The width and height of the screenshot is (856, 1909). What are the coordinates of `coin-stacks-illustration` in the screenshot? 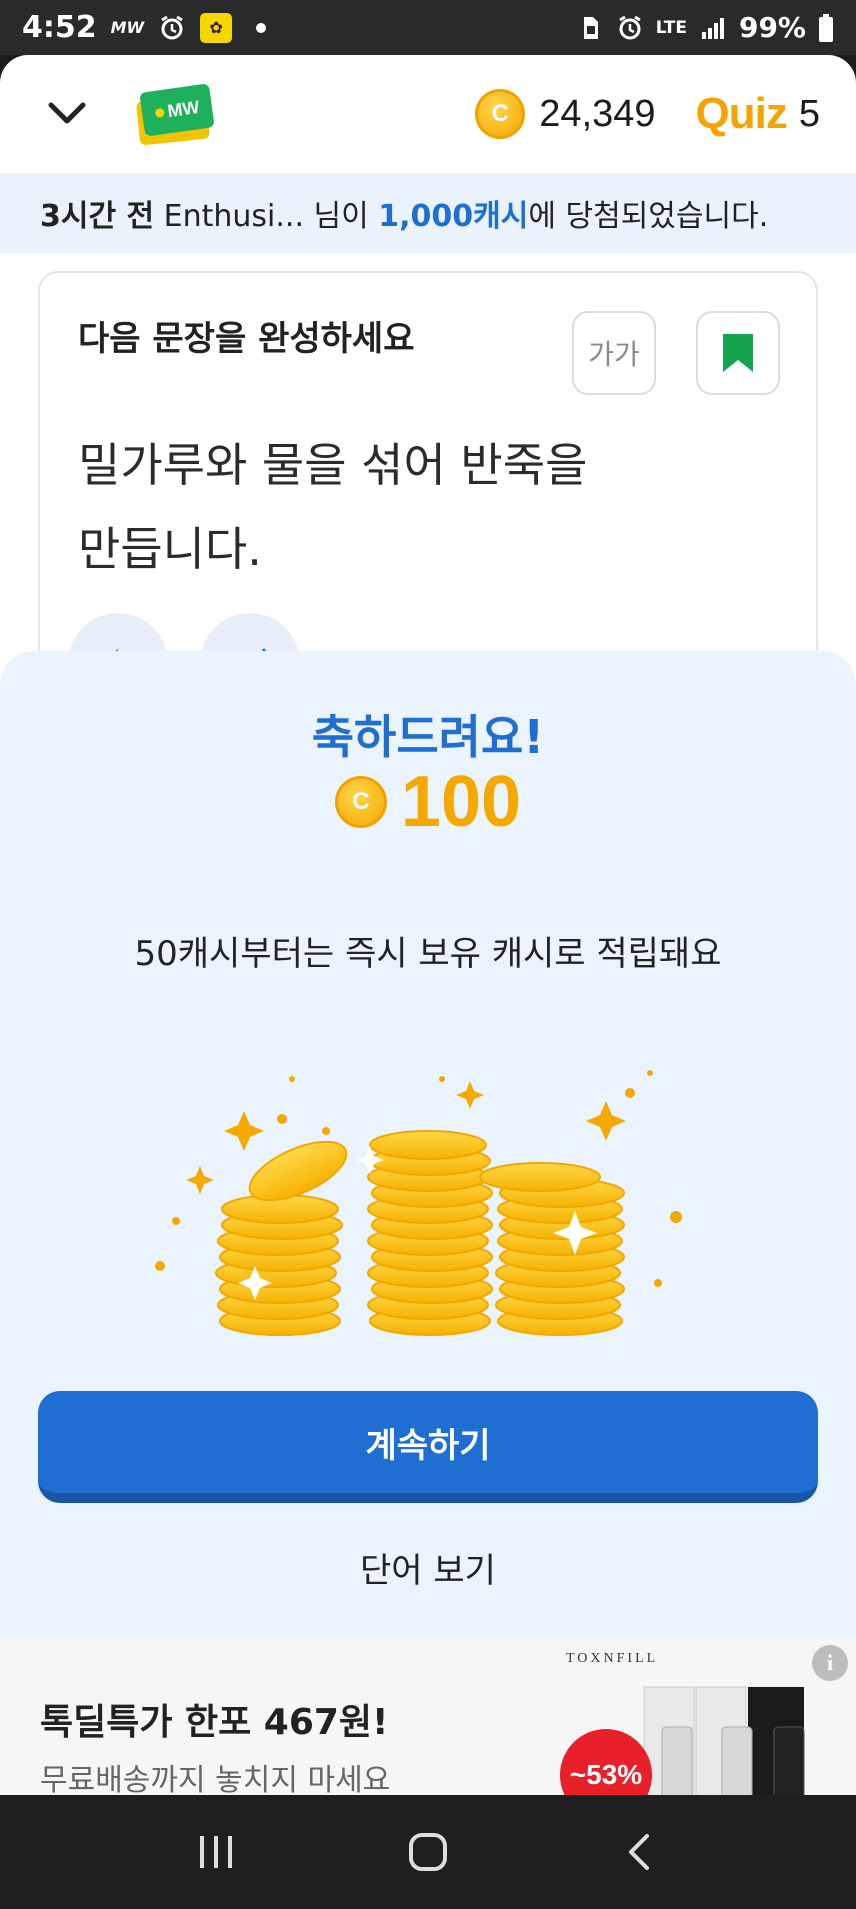 It's located at (418, 1203).